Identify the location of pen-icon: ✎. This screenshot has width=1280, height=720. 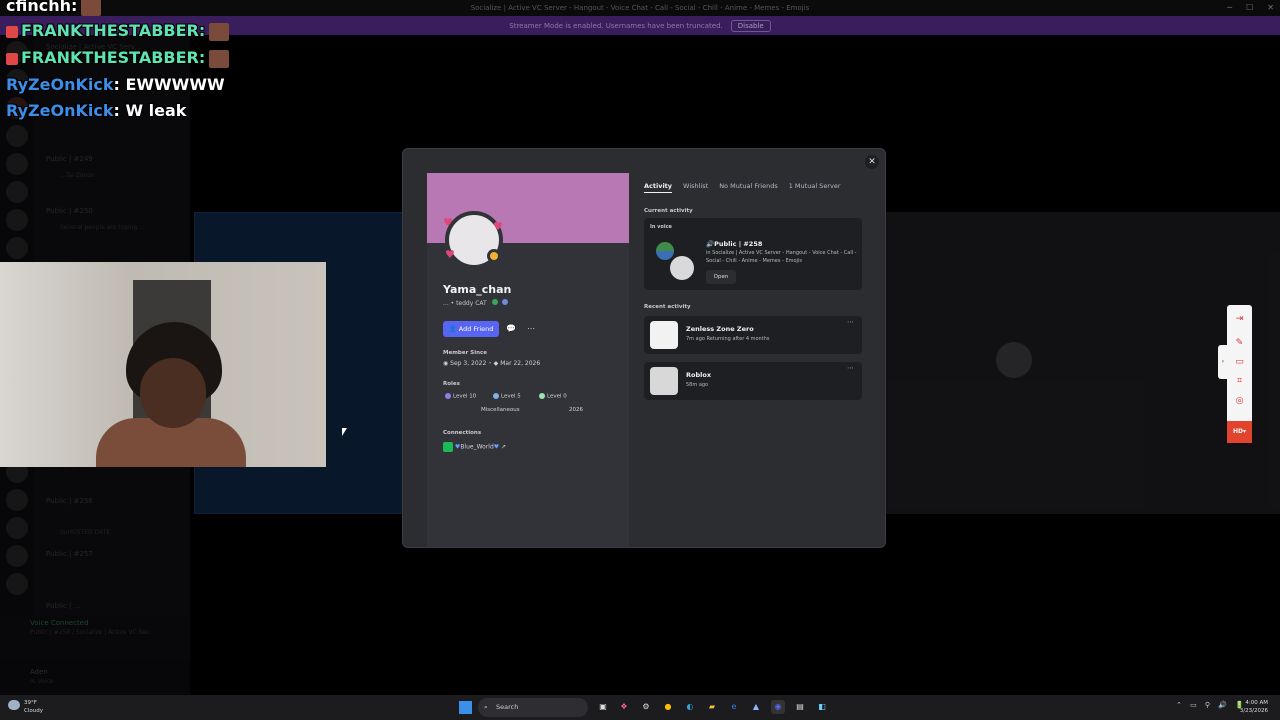
(1239, 343).